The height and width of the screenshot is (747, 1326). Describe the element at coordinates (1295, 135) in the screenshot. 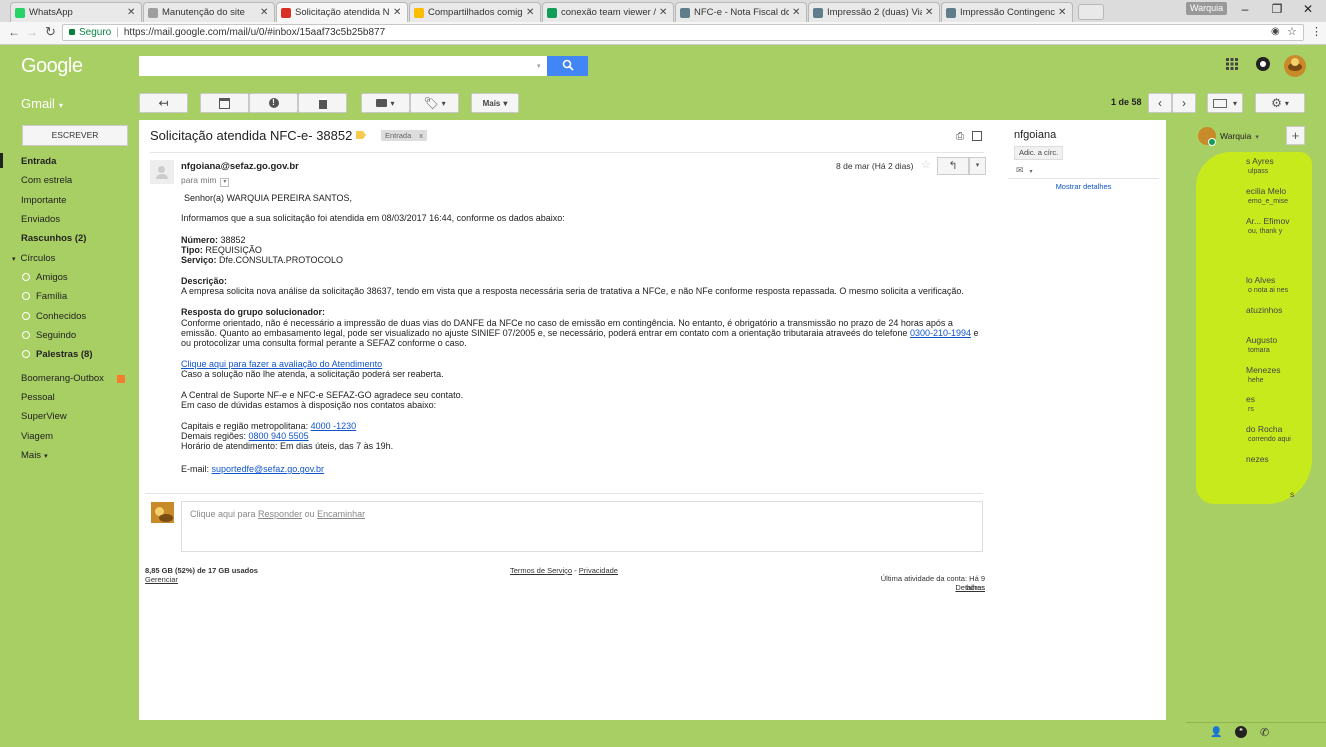

I see `new-chat-button: +` at that location.